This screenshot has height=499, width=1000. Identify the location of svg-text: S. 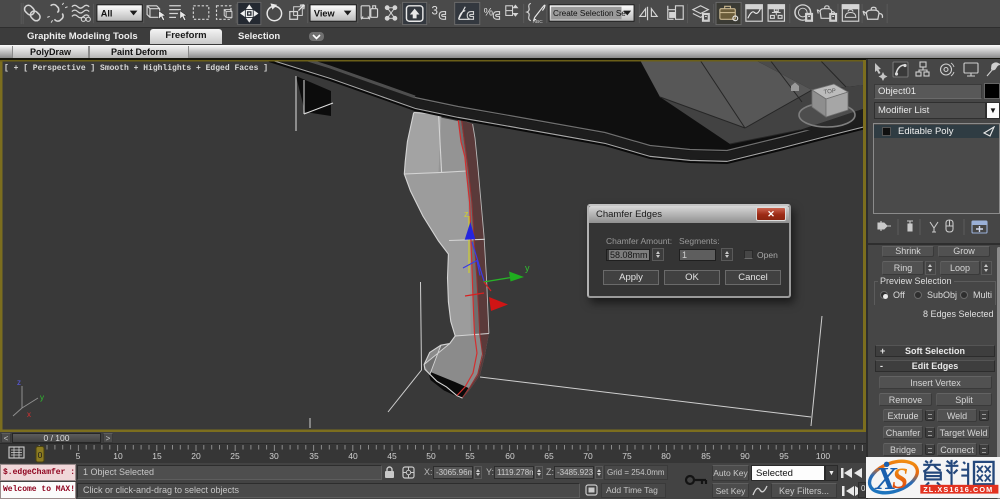
(900, 479).